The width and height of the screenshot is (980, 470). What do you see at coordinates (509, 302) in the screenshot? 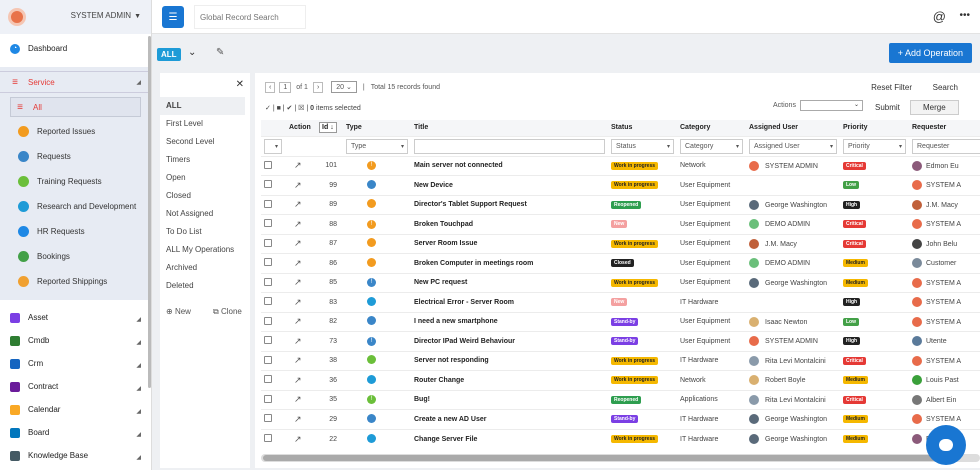
I see `record-title: Electrical Error - Server Room` at bounding box center [509, 302].